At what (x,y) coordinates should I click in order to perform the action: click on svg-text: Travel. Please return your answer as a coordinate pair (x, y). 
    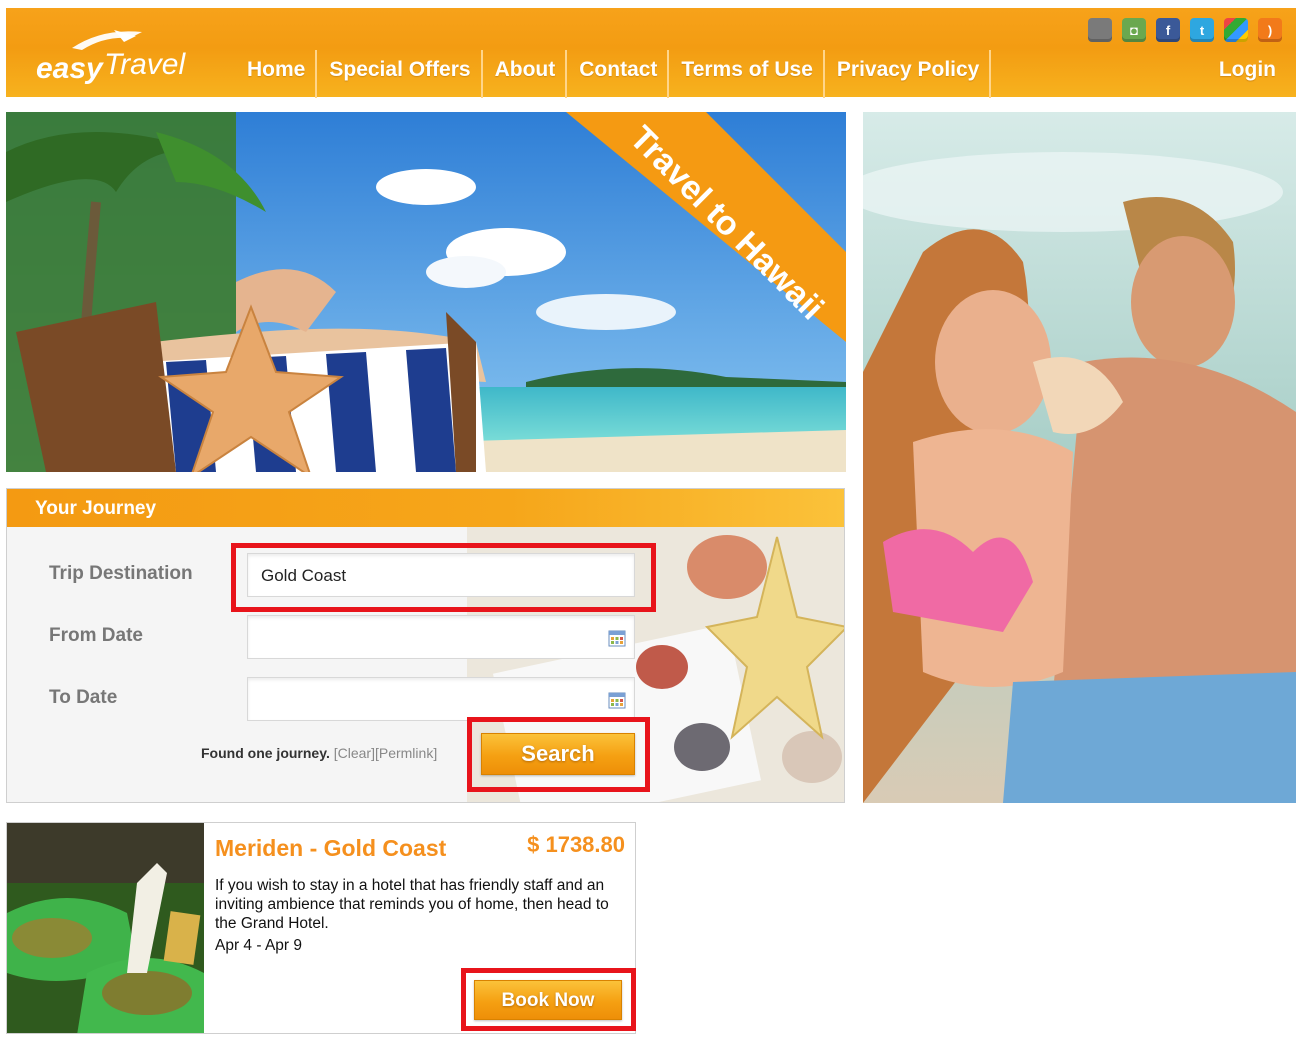
    Looking at the image, I should click on (145, 64).